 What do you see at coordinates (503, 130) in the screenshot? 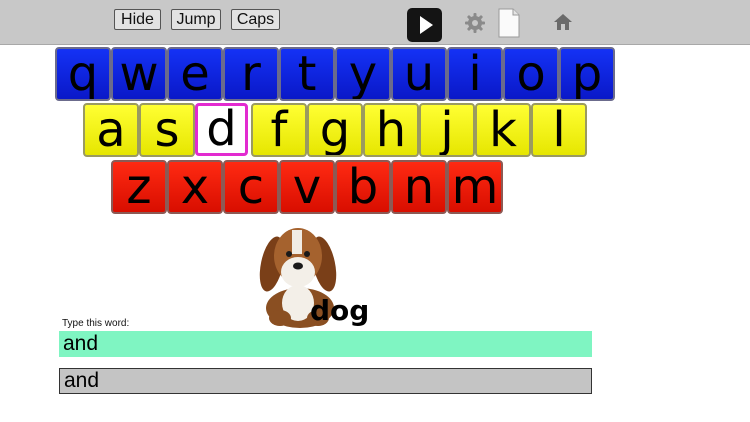
I see `key-k: k` at bounding box center [503, 130].